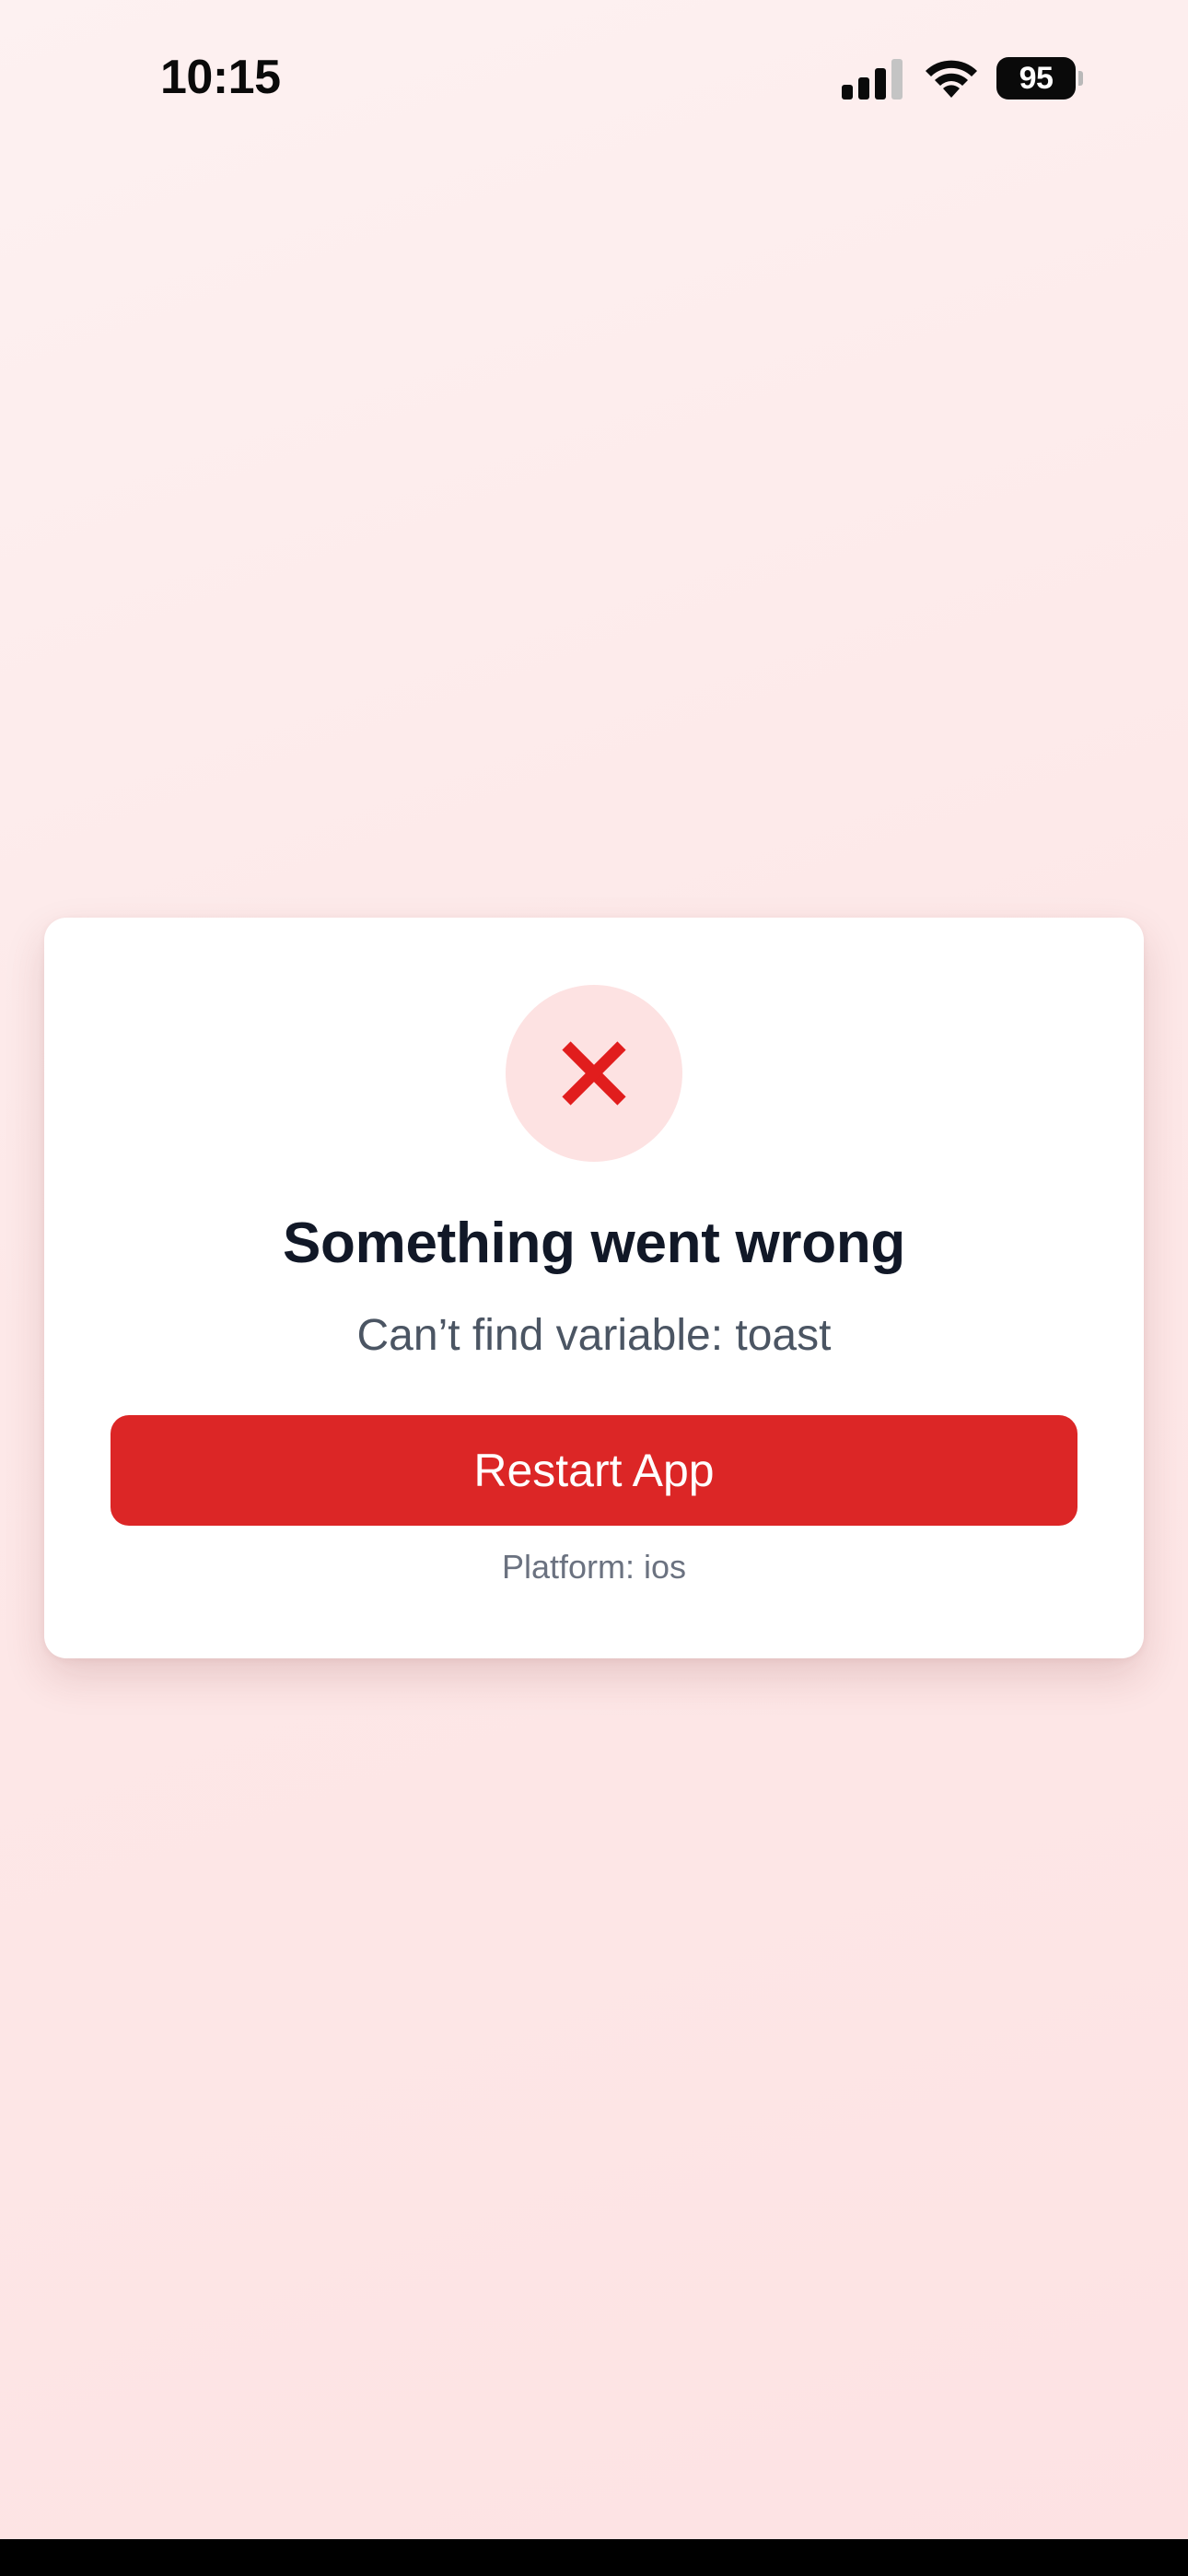  What do you see at coordinates (594, 1335) in the screenshot?
I see `error-message: Can’t find variable: toast` at bounding box center [594, 1335].